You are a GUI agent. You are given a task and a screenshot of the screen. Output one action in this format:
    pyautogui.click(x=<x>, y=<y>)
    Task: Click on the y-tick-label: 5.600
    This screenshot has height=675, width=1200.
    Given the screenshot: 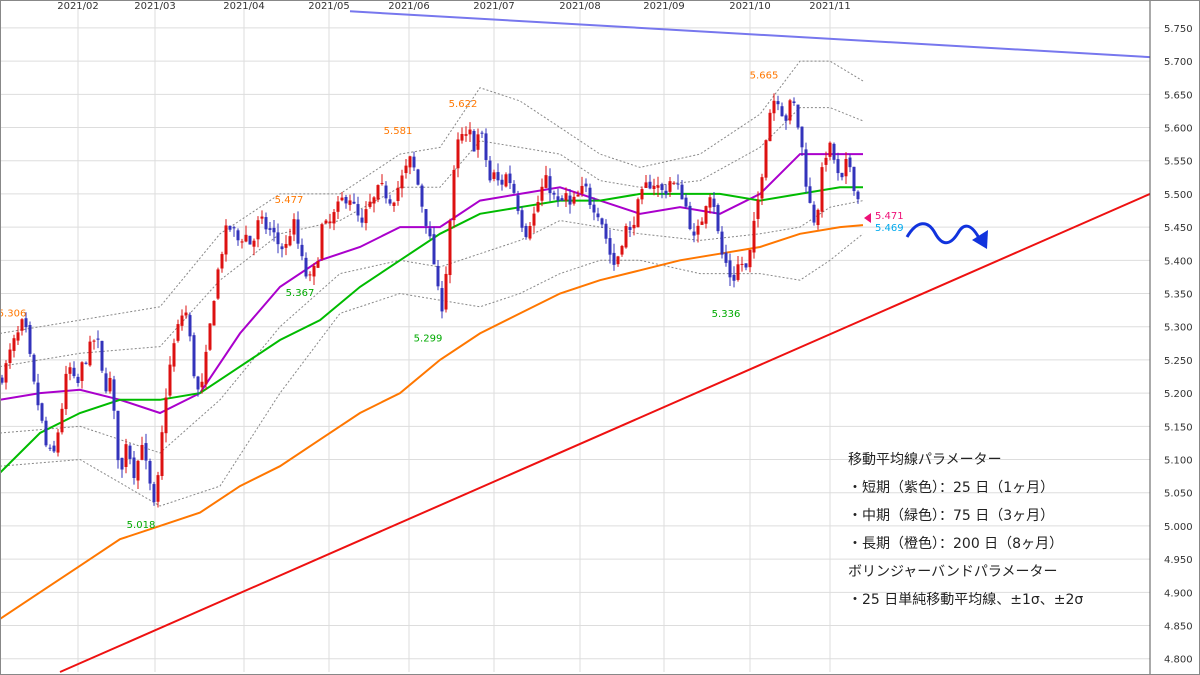 What is the action you would take?
    pyautogui.click(x=1178, y=129)
    